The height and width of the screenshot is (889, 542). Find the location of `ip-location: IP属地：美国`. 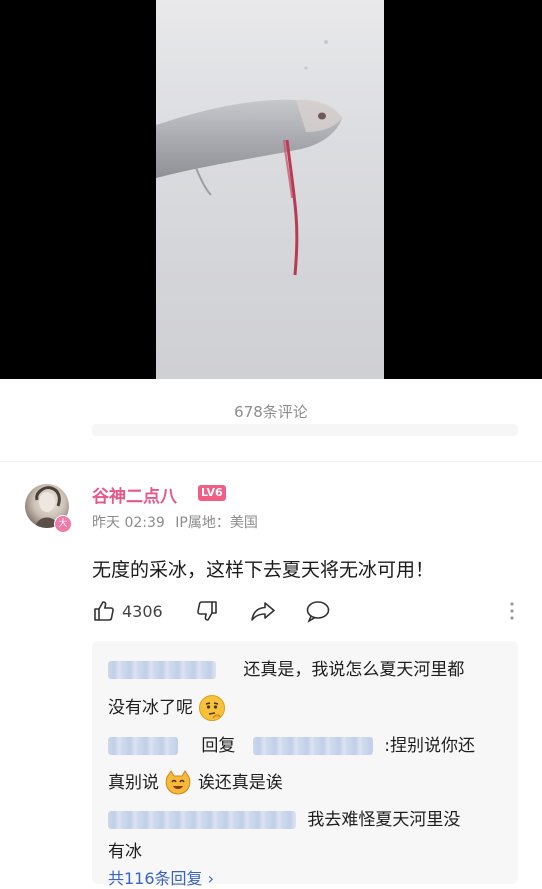

ip-location: IP属地：美国 is located at coordinates (216, 523).